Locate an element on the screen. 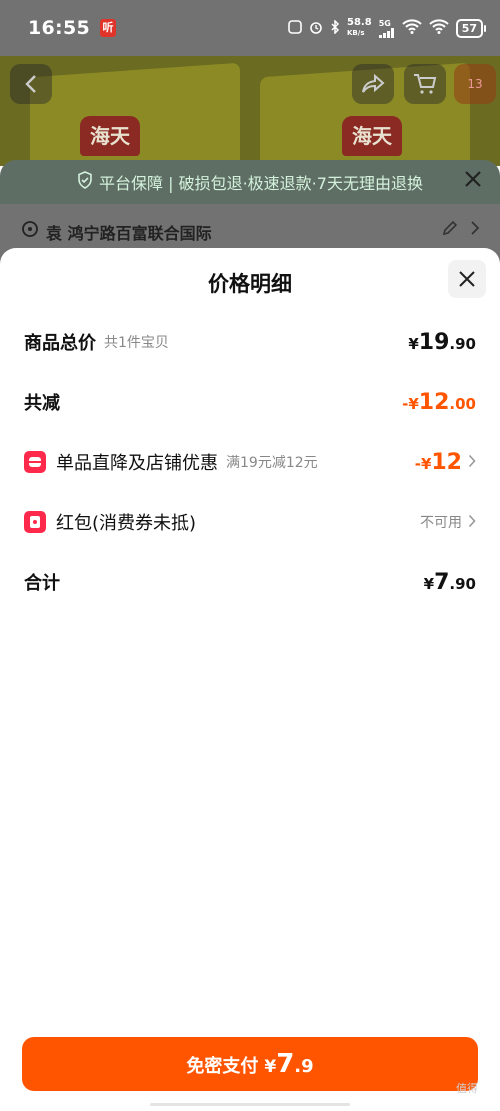  total-goods-price: ¥ 19 .90 is located at coordinates (442, 342).